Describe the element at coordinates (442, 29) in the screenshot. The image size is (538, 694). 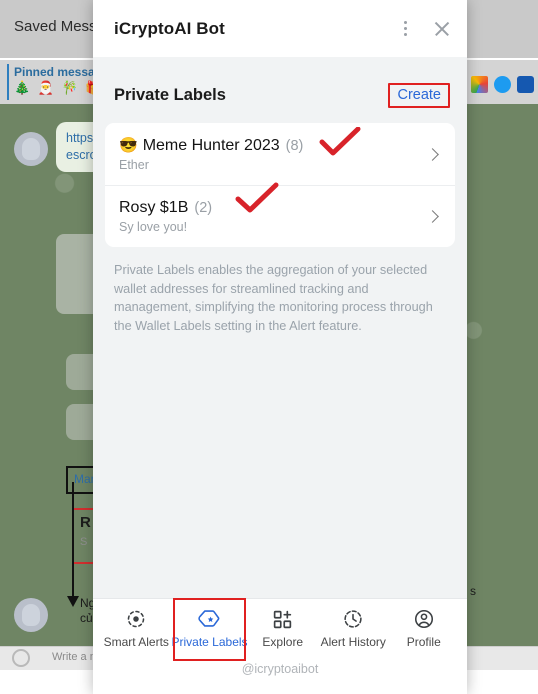
I see `close-icon` at that location.